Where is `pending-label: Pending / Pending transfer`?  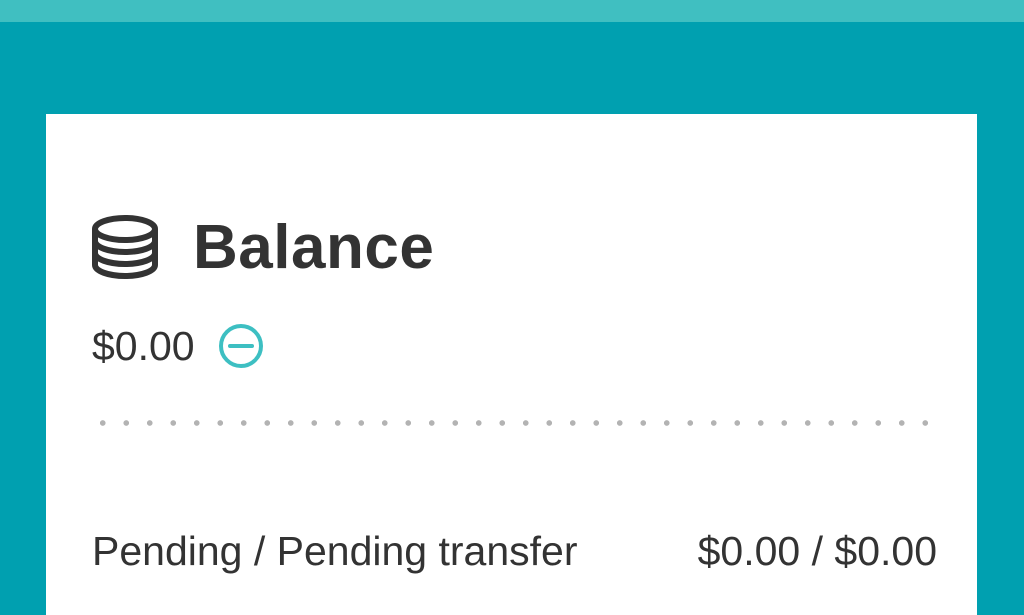
pending-label: Pending / Pending transfer is located at coordinates (335, 550).